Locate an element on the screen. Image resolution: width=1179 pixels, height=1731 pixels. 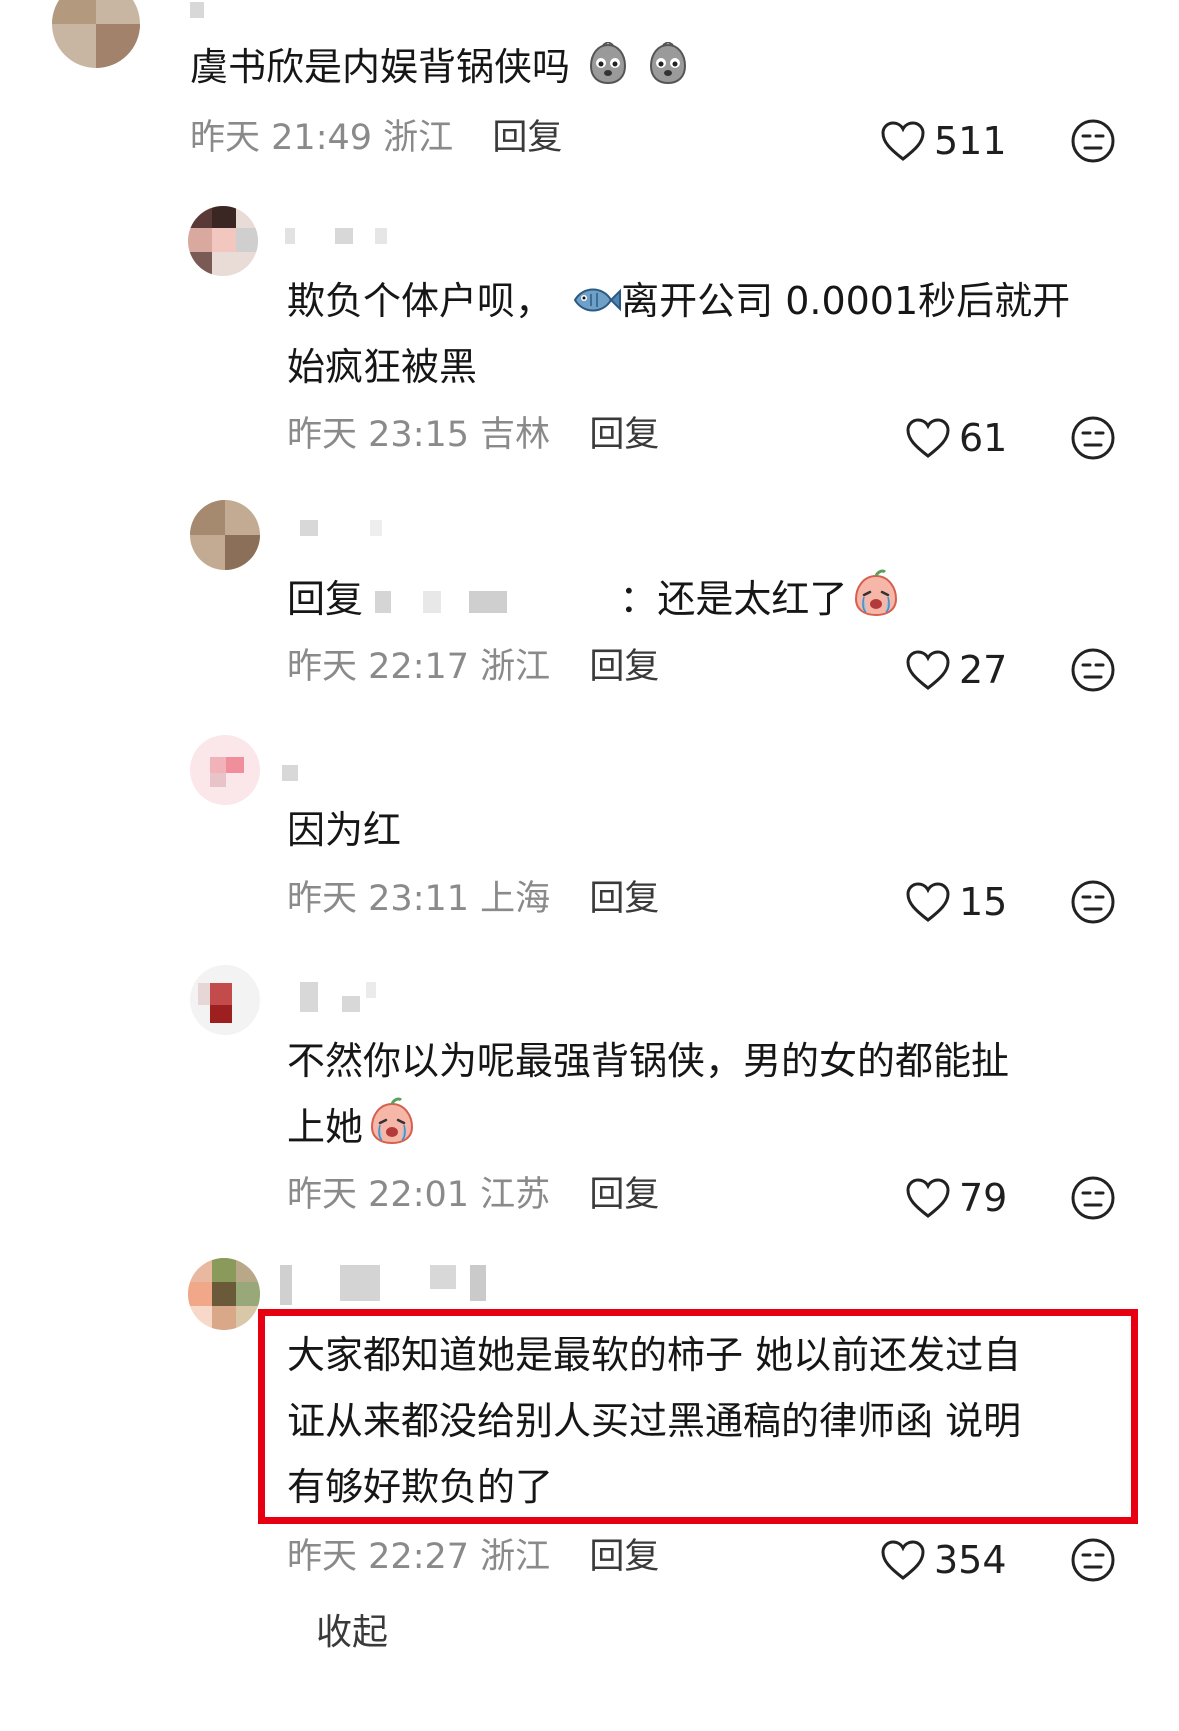
comment-time: 23:15 is located at coordinates (419, 435).